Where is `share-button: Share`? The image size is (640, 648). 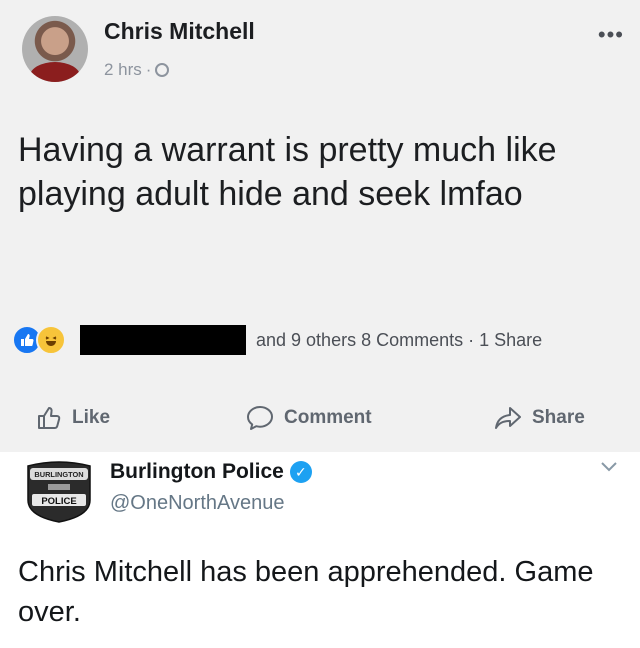
share-button: Share is located at coordinates (539, 418).